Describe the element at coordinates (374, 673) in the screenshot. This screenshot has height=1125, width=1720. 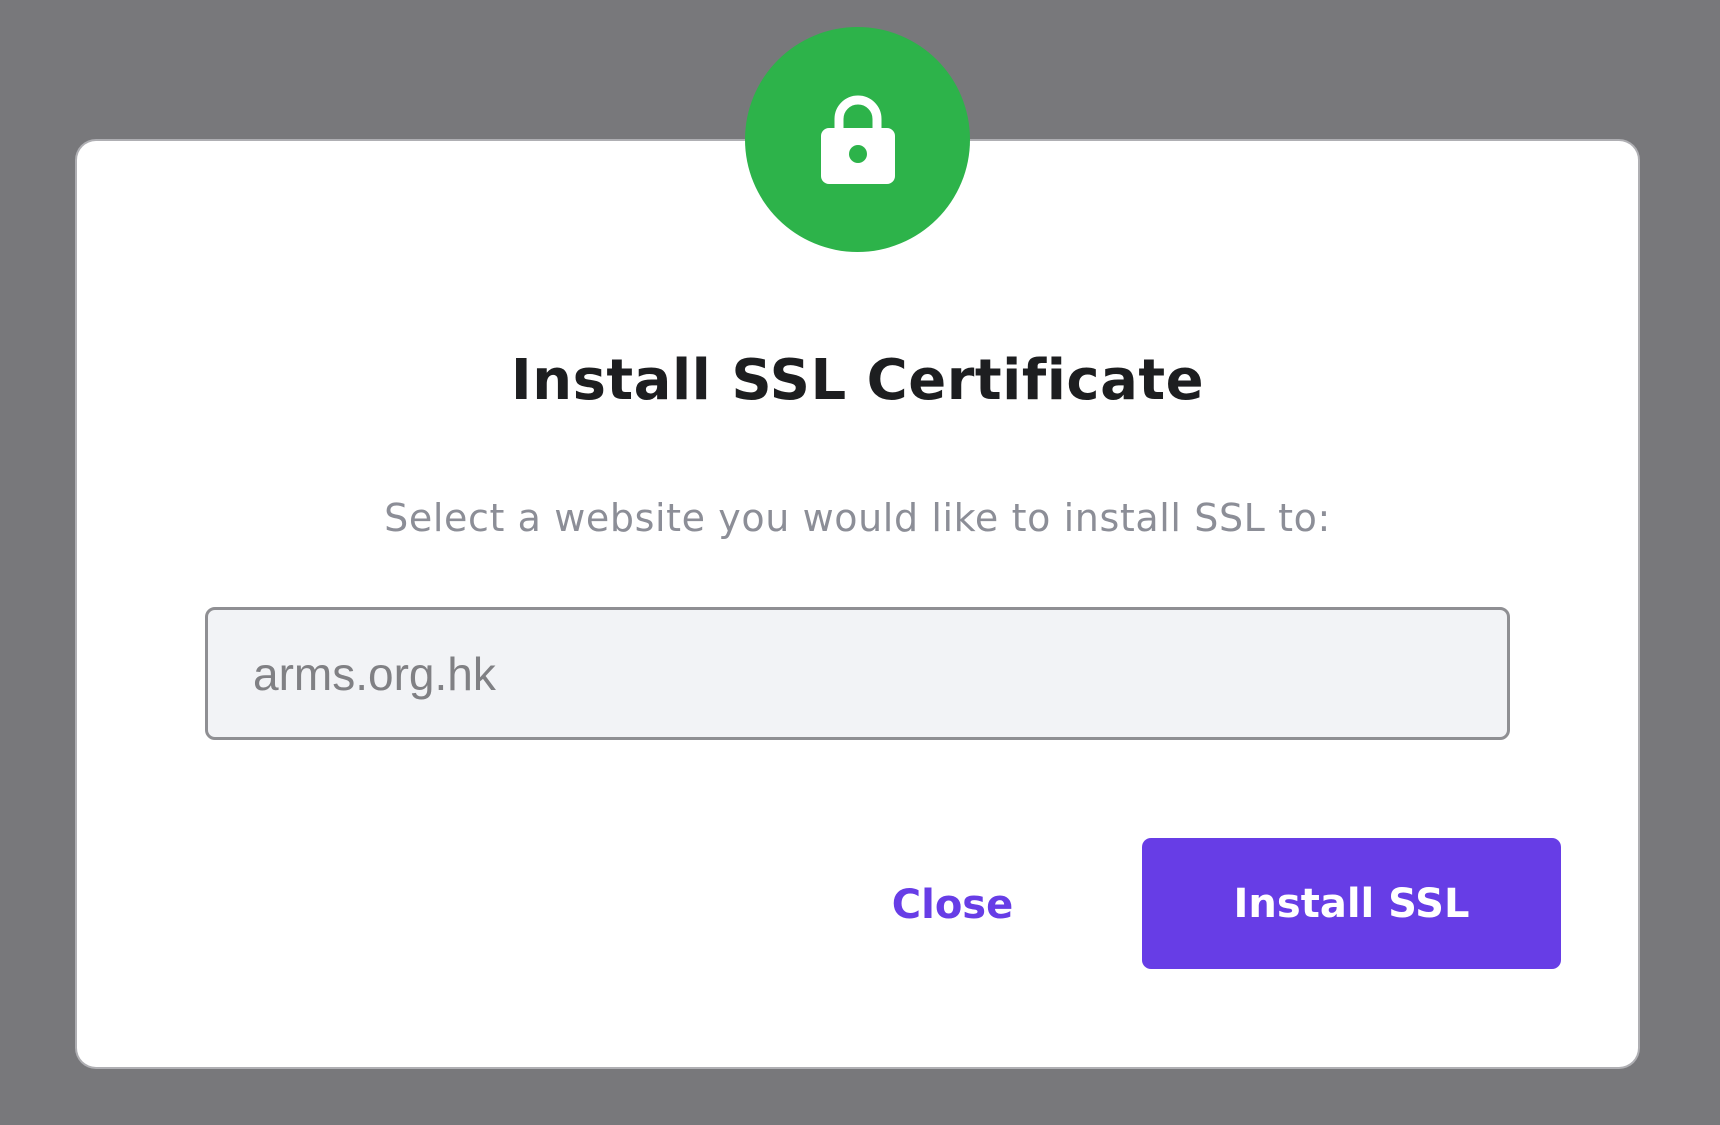
I see `website-select-value: arms.org.hk` at that location.